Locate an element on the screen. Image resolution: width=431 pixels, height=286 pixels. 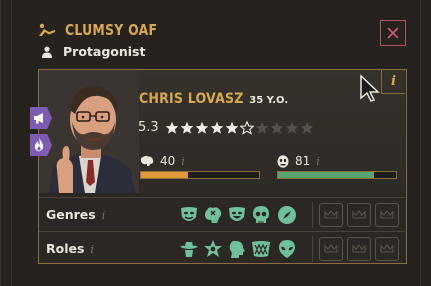
roles-label-group: Roles i is located at coordinates (70, 248).